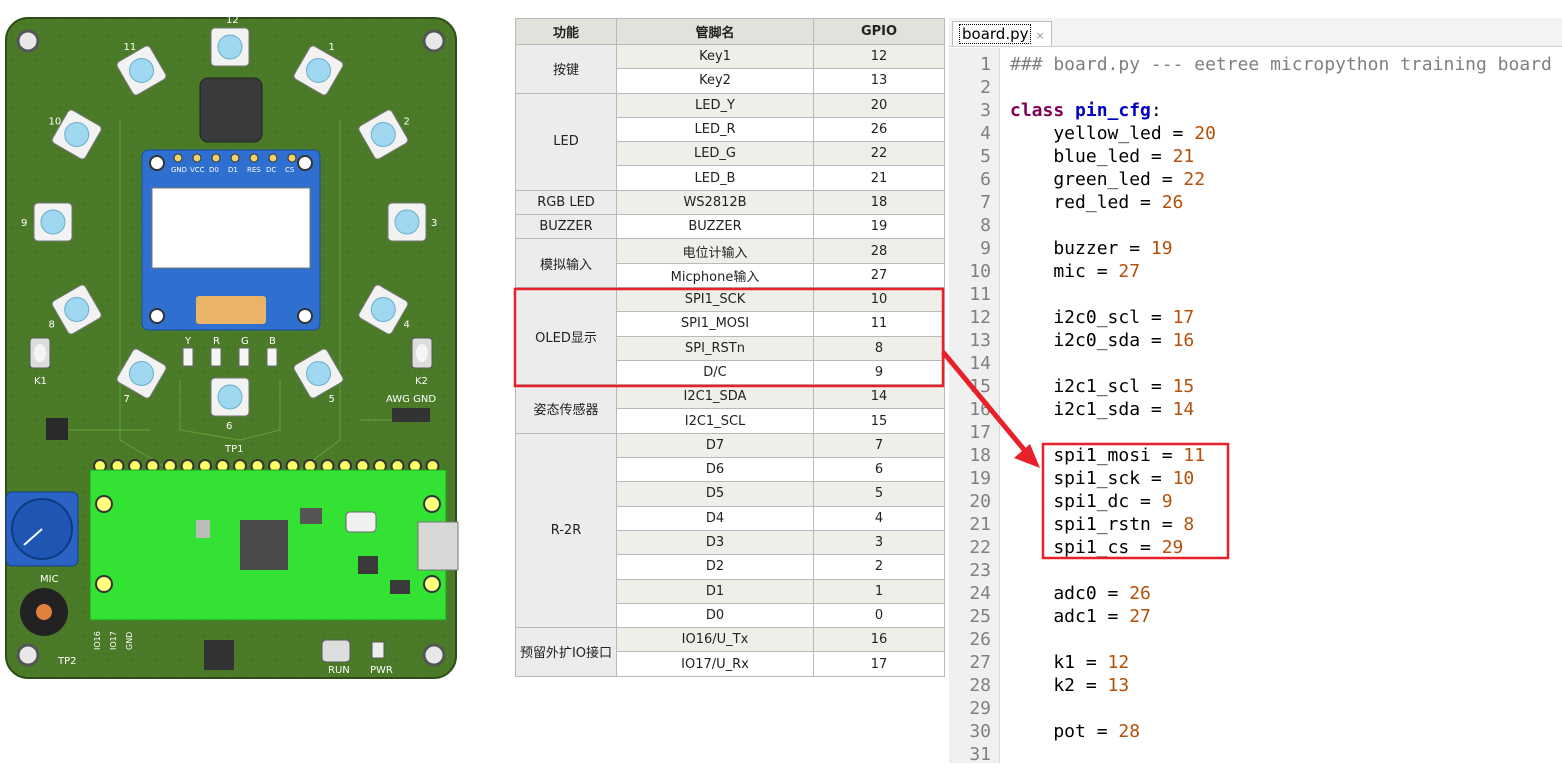 This screenshot has width=1562, height=777. What do you see at coordinates (1102, 340) in the screenshot?
I see `code-line: i2c0_sda = 16` at bounding box center [1102, 340].